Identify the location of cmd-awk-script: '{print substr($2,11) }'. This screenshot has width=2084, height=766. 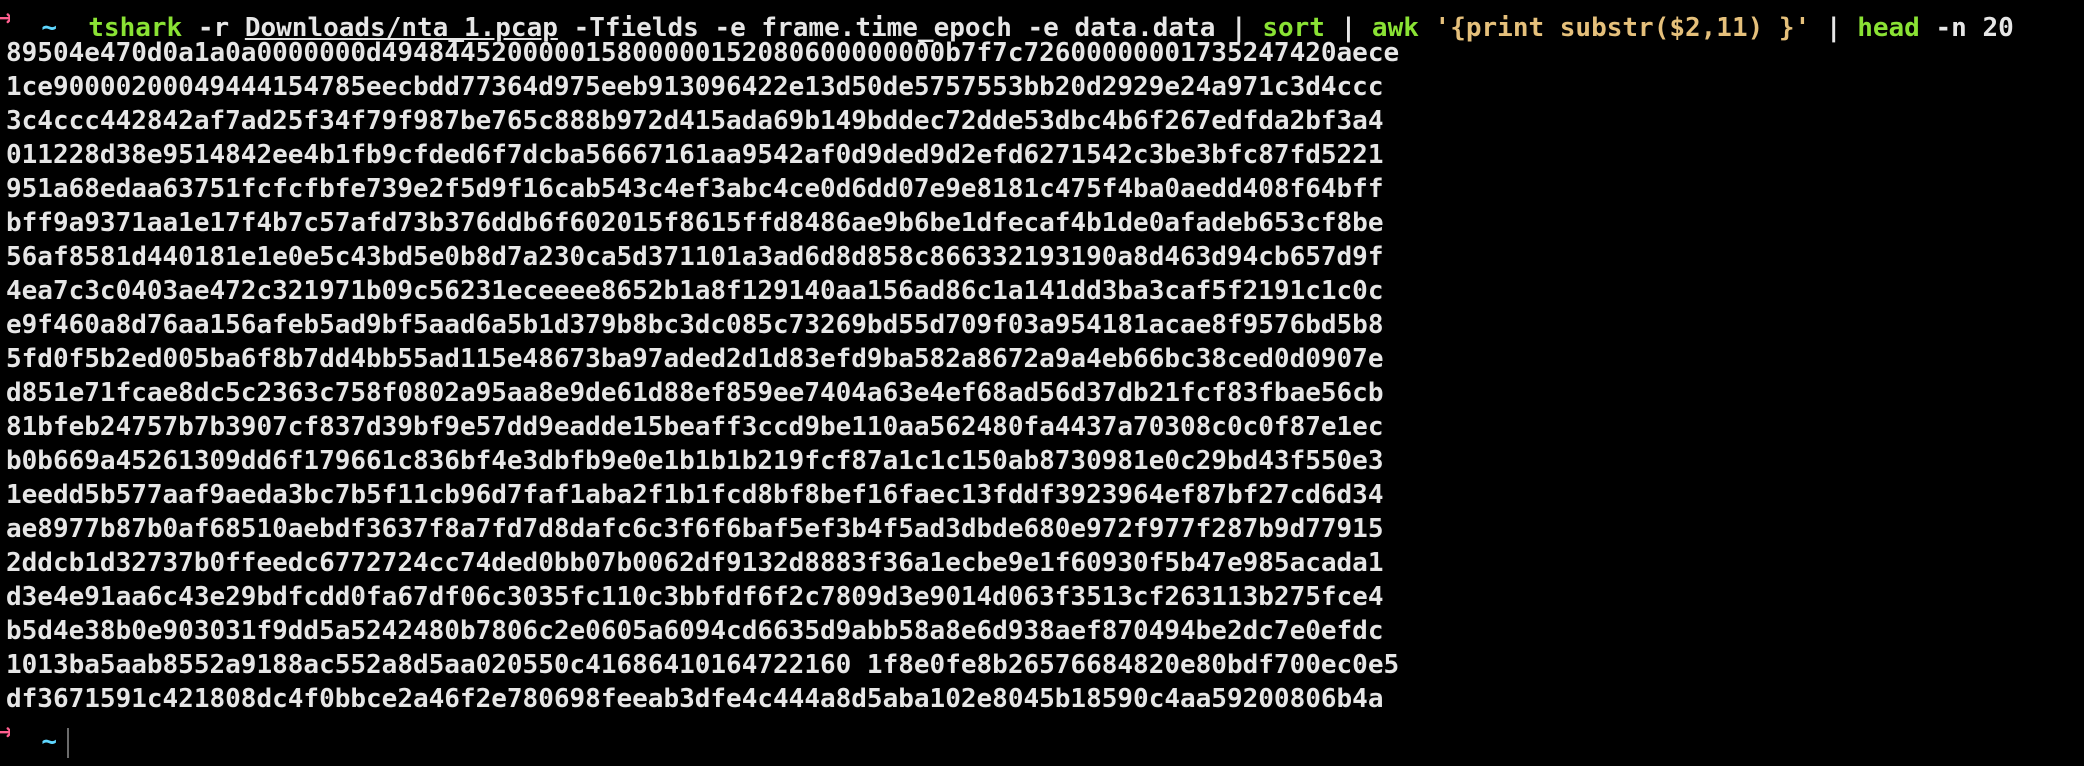
(1622, 28).